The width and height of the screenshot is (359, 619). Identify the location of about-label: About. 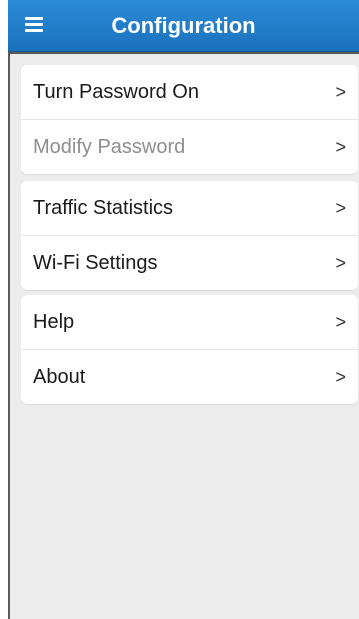
(59, 377).